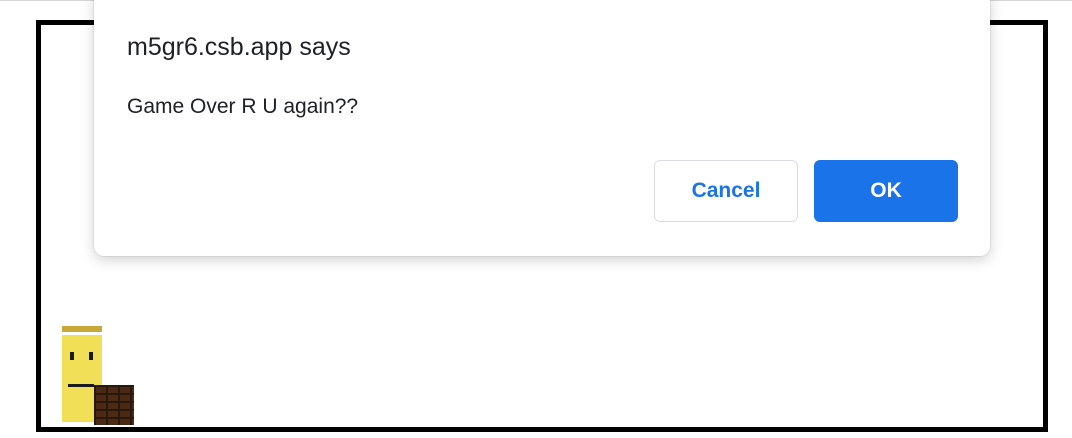  I want to click on brick-block-icon, so click(114, 405).